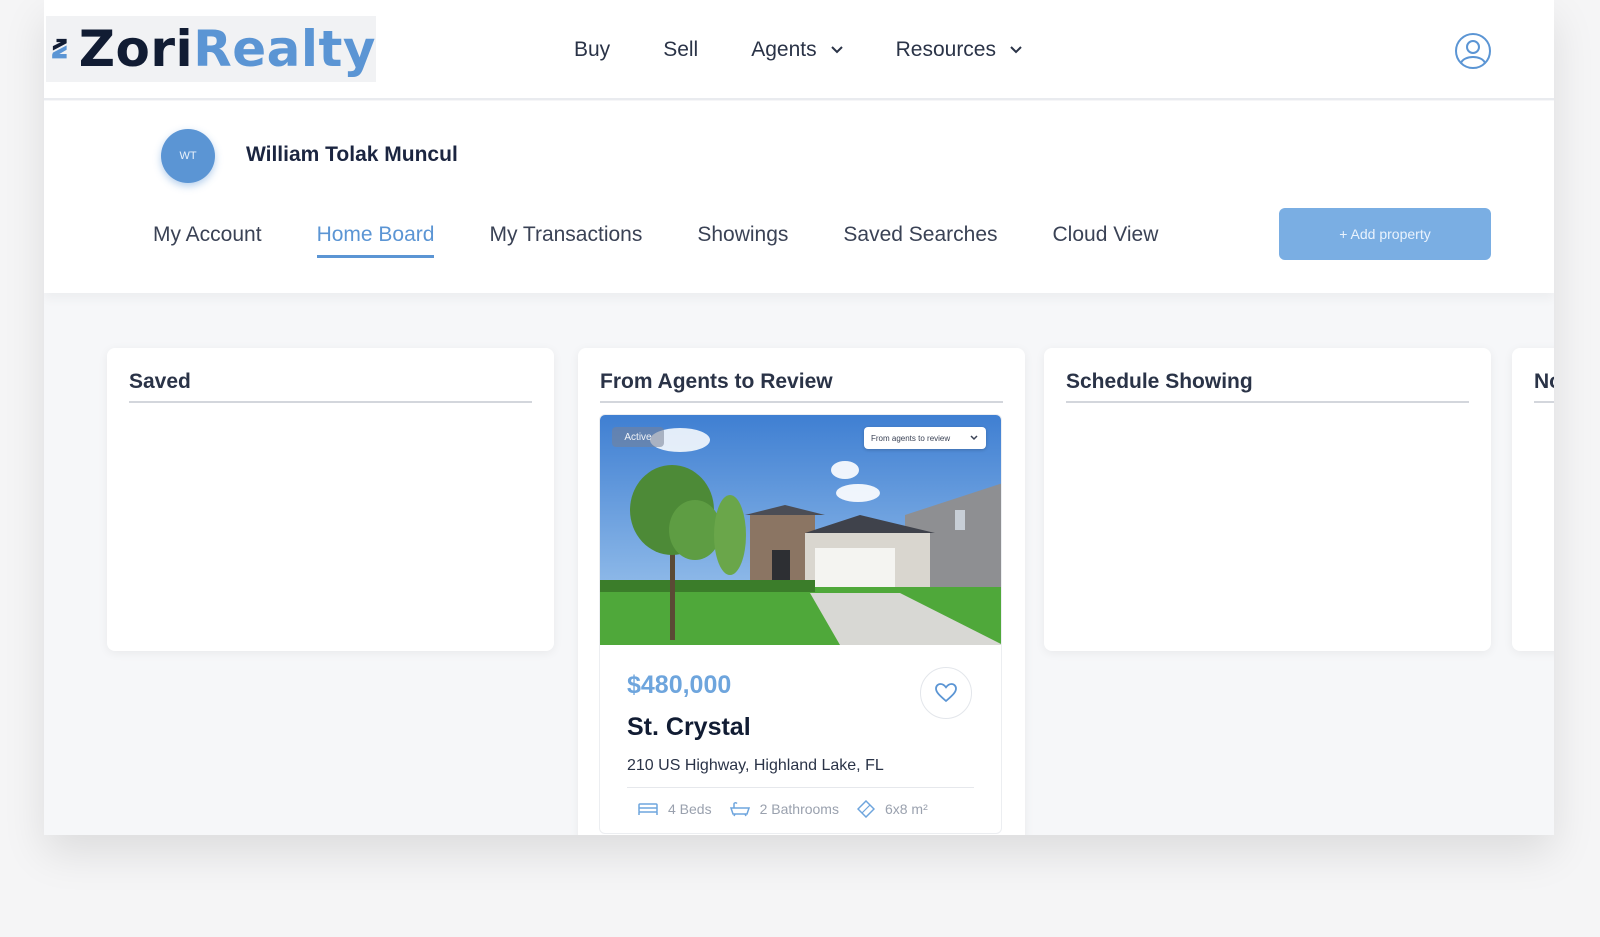 This screenshot has width=1600, height=937. What do you see at coordinates (742, 240) in the screenshot?
I see `tab-showings: Showings` at bounding box center [742, 240].